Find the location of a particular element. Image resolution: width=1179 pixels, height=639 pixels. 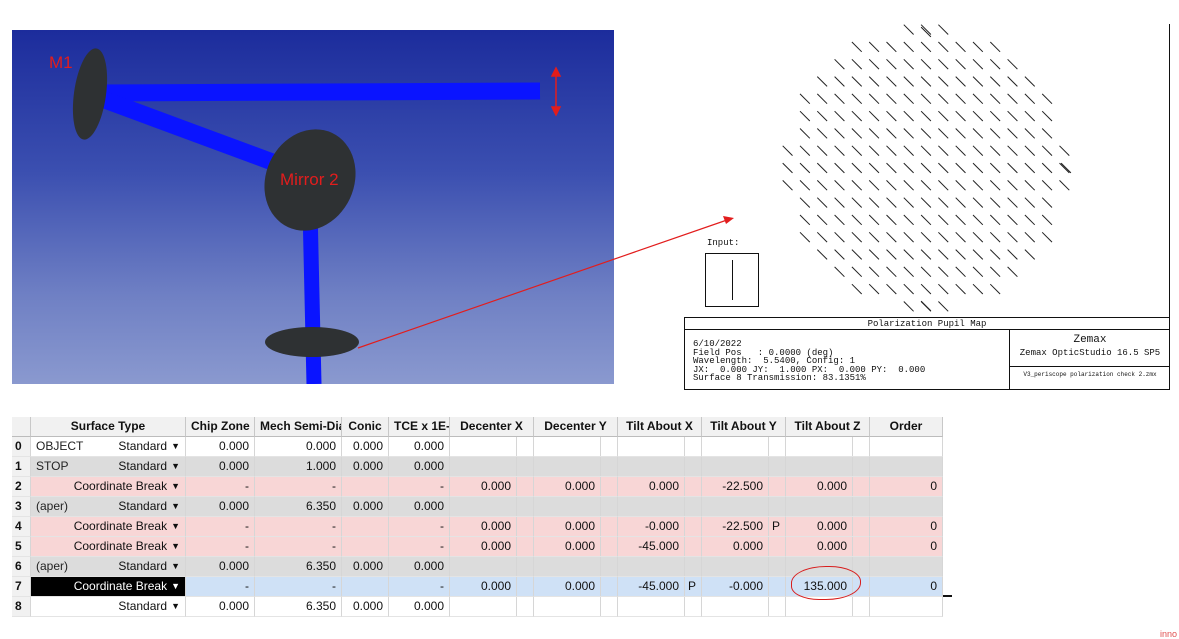

header-decenter-y: Decenter Y is located at coordinates (576, 427).